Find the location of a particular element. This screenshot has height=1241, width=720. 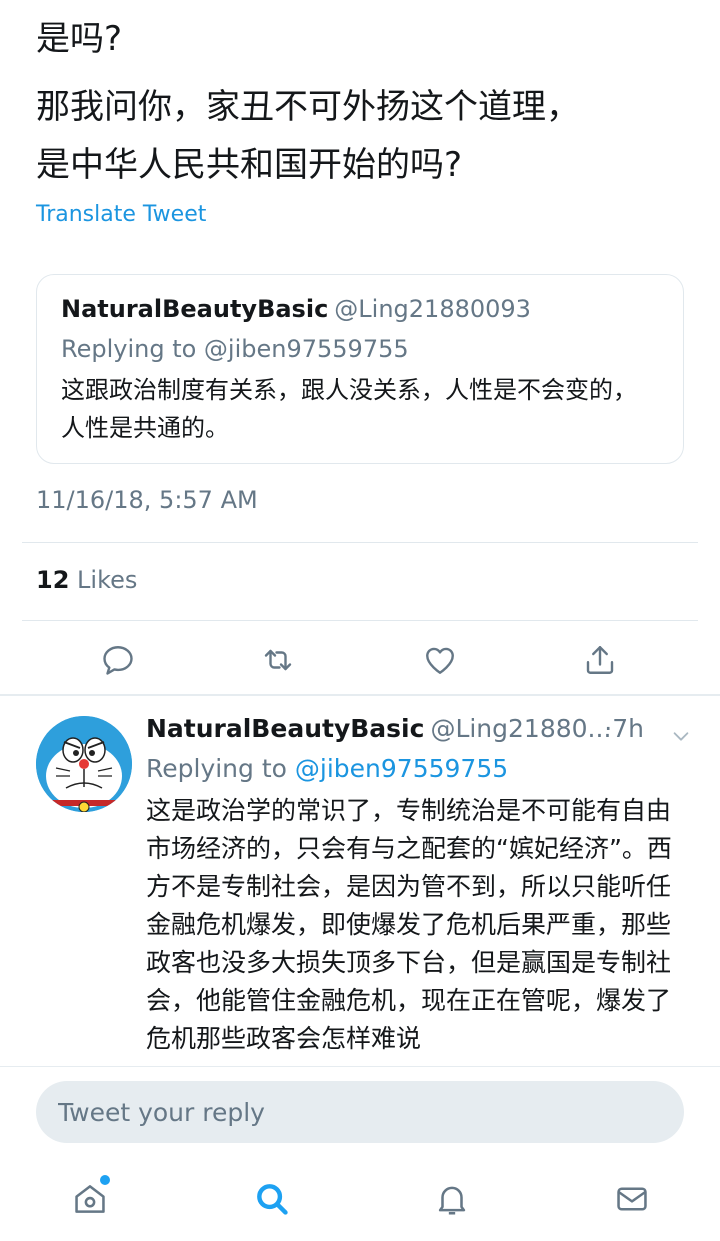

reply-replying-to: Replying to @jiben97559755 is located at coordinates (327, 769).